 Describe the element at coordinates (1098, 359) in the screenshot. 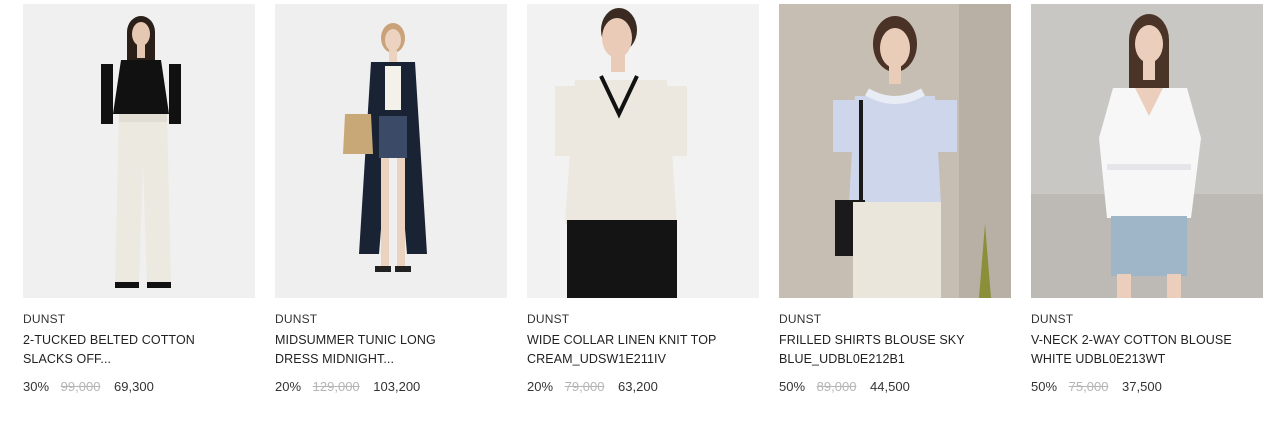

I see `product-name-line2: WHITE UDBL0E213WT` at that location.